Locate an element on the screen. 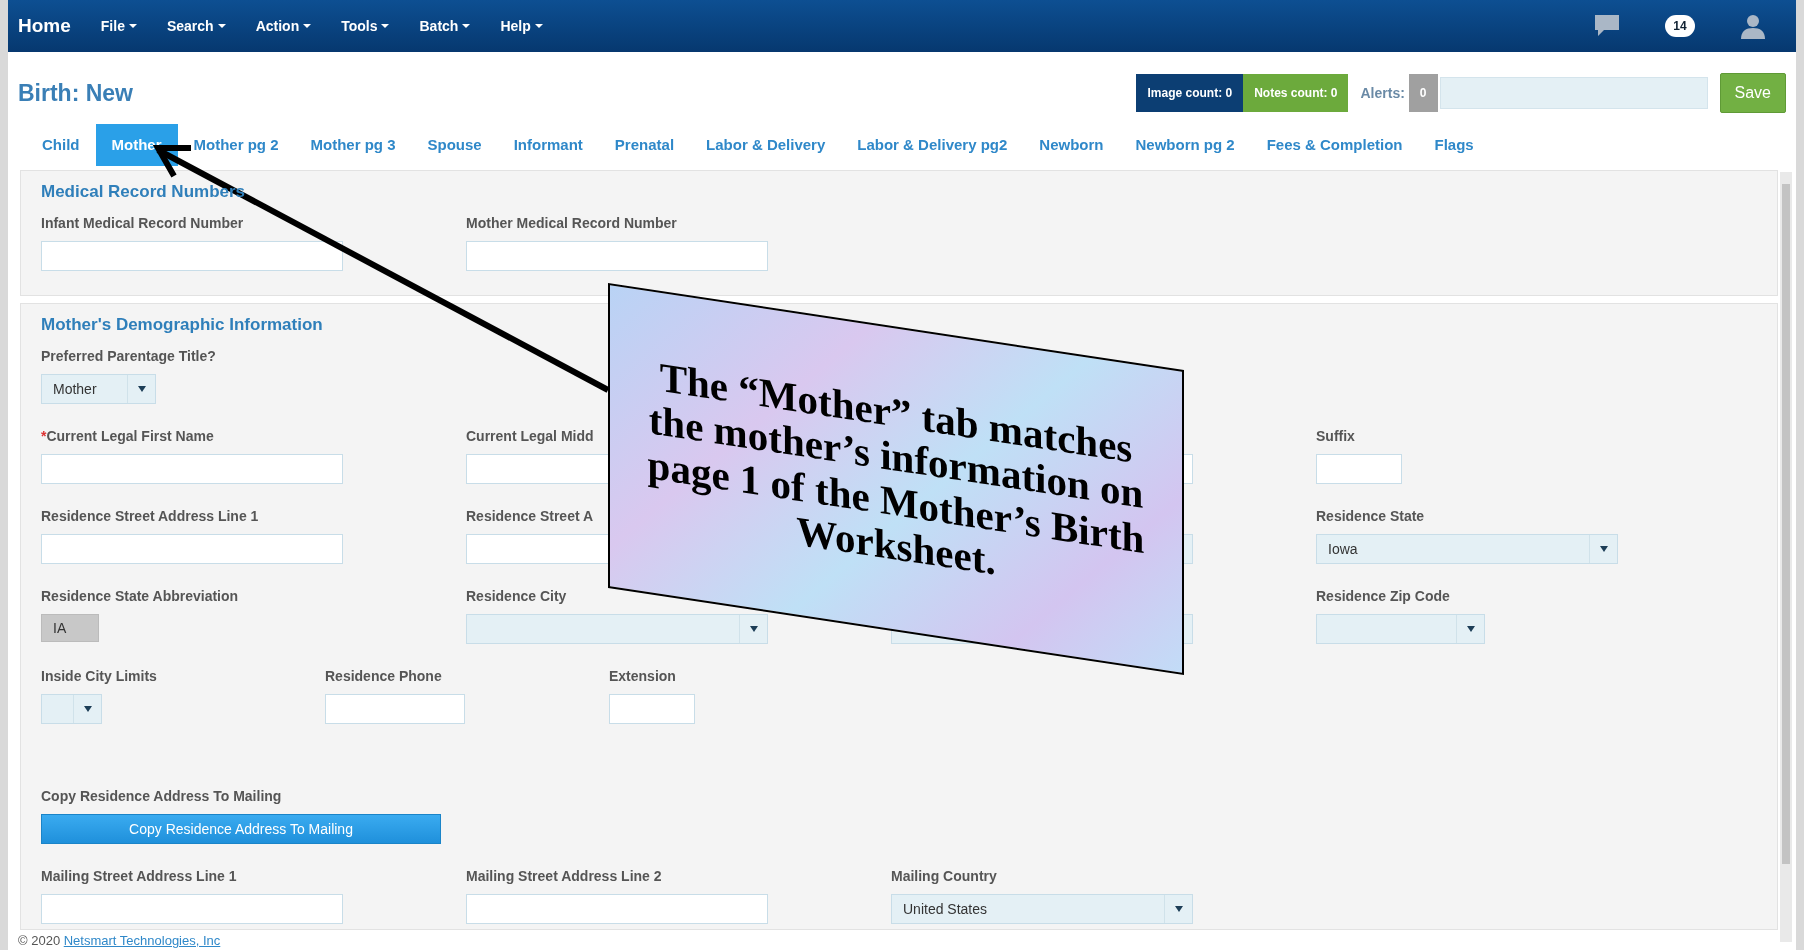  field-label: Residence Zip Code is located at coordinates (1383, 596).